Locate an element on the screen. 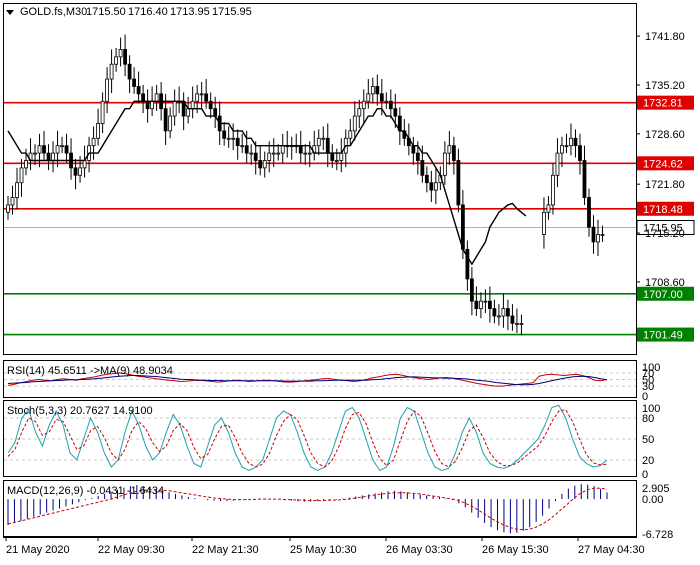 The image size is (700, 565). level-label: 1732.81 is located at coordinates (663, 104).